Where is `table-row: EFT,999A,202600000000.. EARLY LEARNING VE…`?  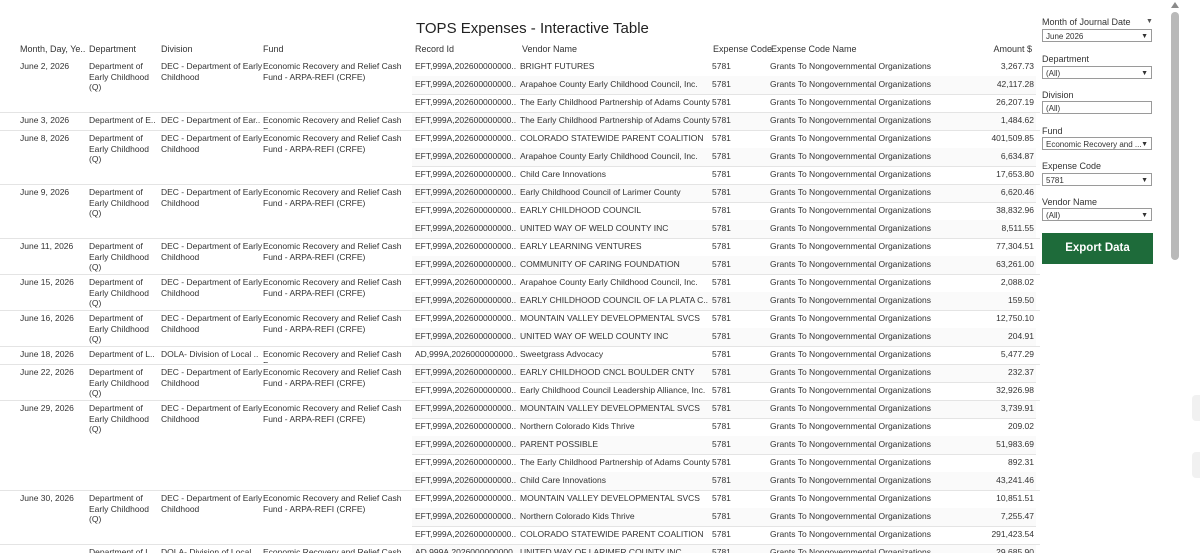 table-row: EFT,999A,202600000000.. EARLY LEARNING VE… is located at coordinates (724, 247).